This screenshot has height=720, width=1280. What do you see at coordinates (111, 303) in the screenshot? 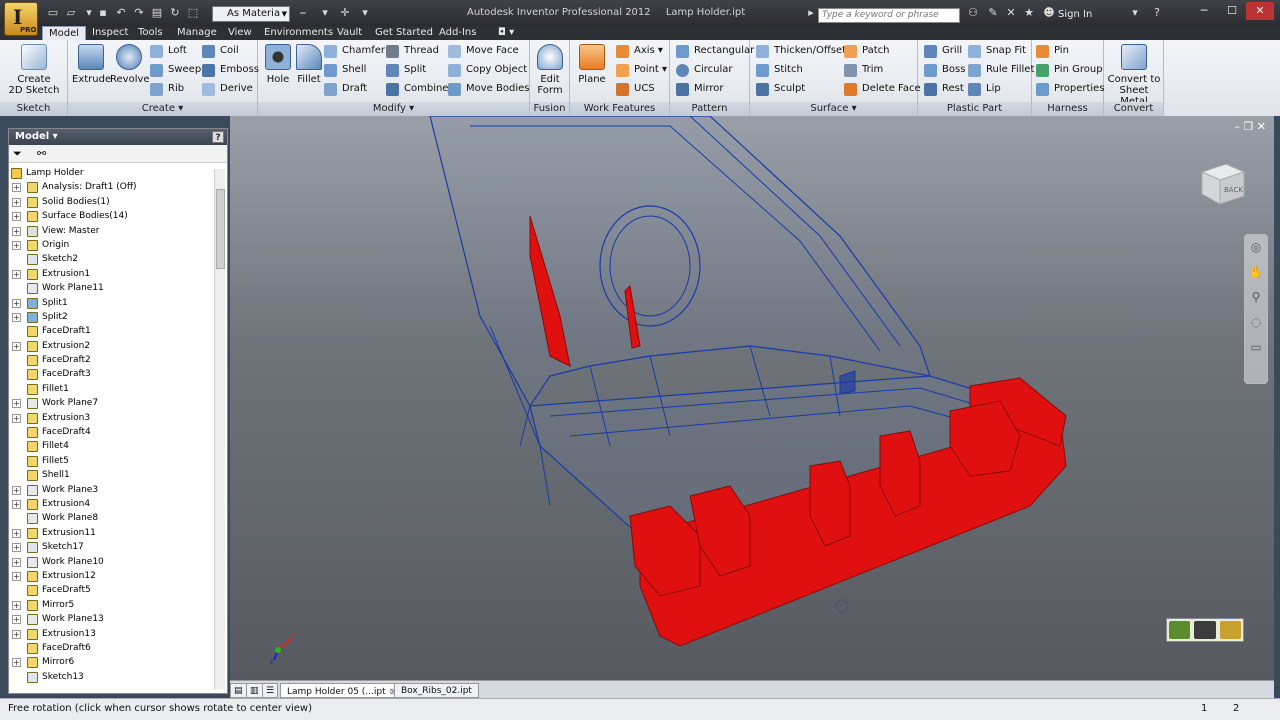
I see `tree-node: + Split1` at bounding box center [111, 303].